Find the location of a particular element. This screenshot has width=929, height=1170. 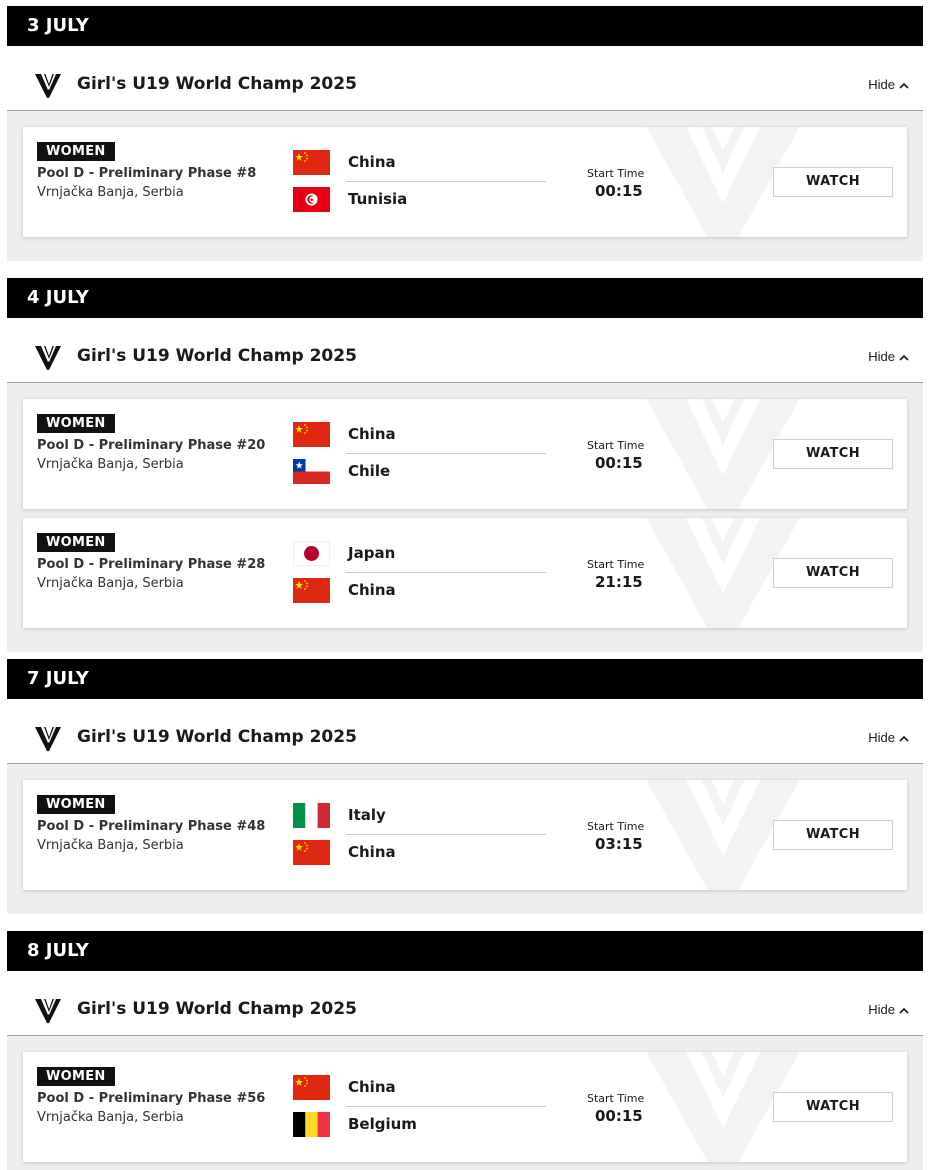

flag-tunisia-icon is located at coordinates (311, 199).